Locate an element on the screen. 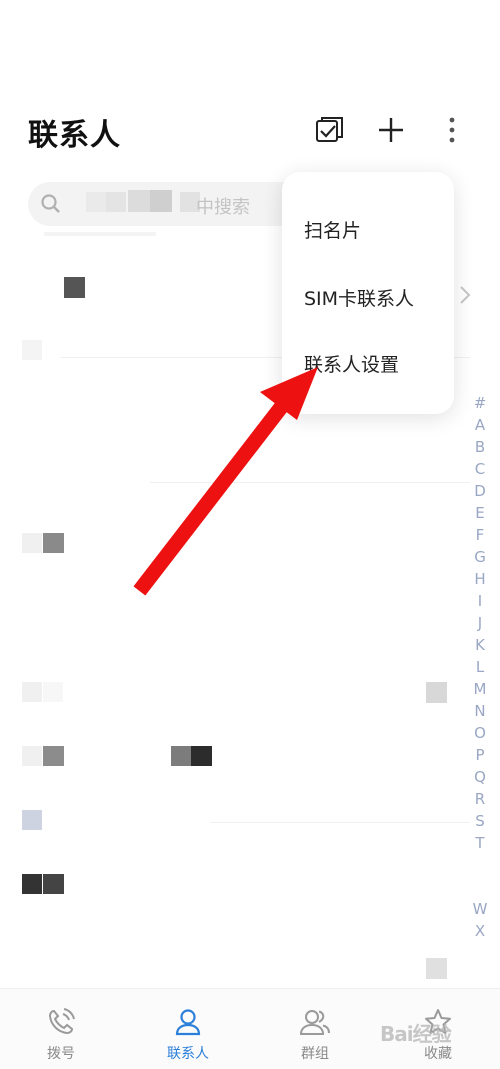  alphabet-index-letter: C is located at coordinates (480, 469).